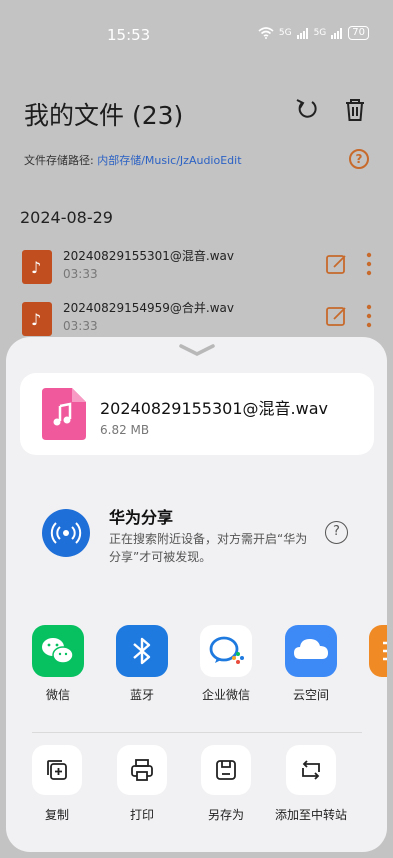 This screenshot has width=393, height=858. I want to click on trash-icon, so click(355, 110).